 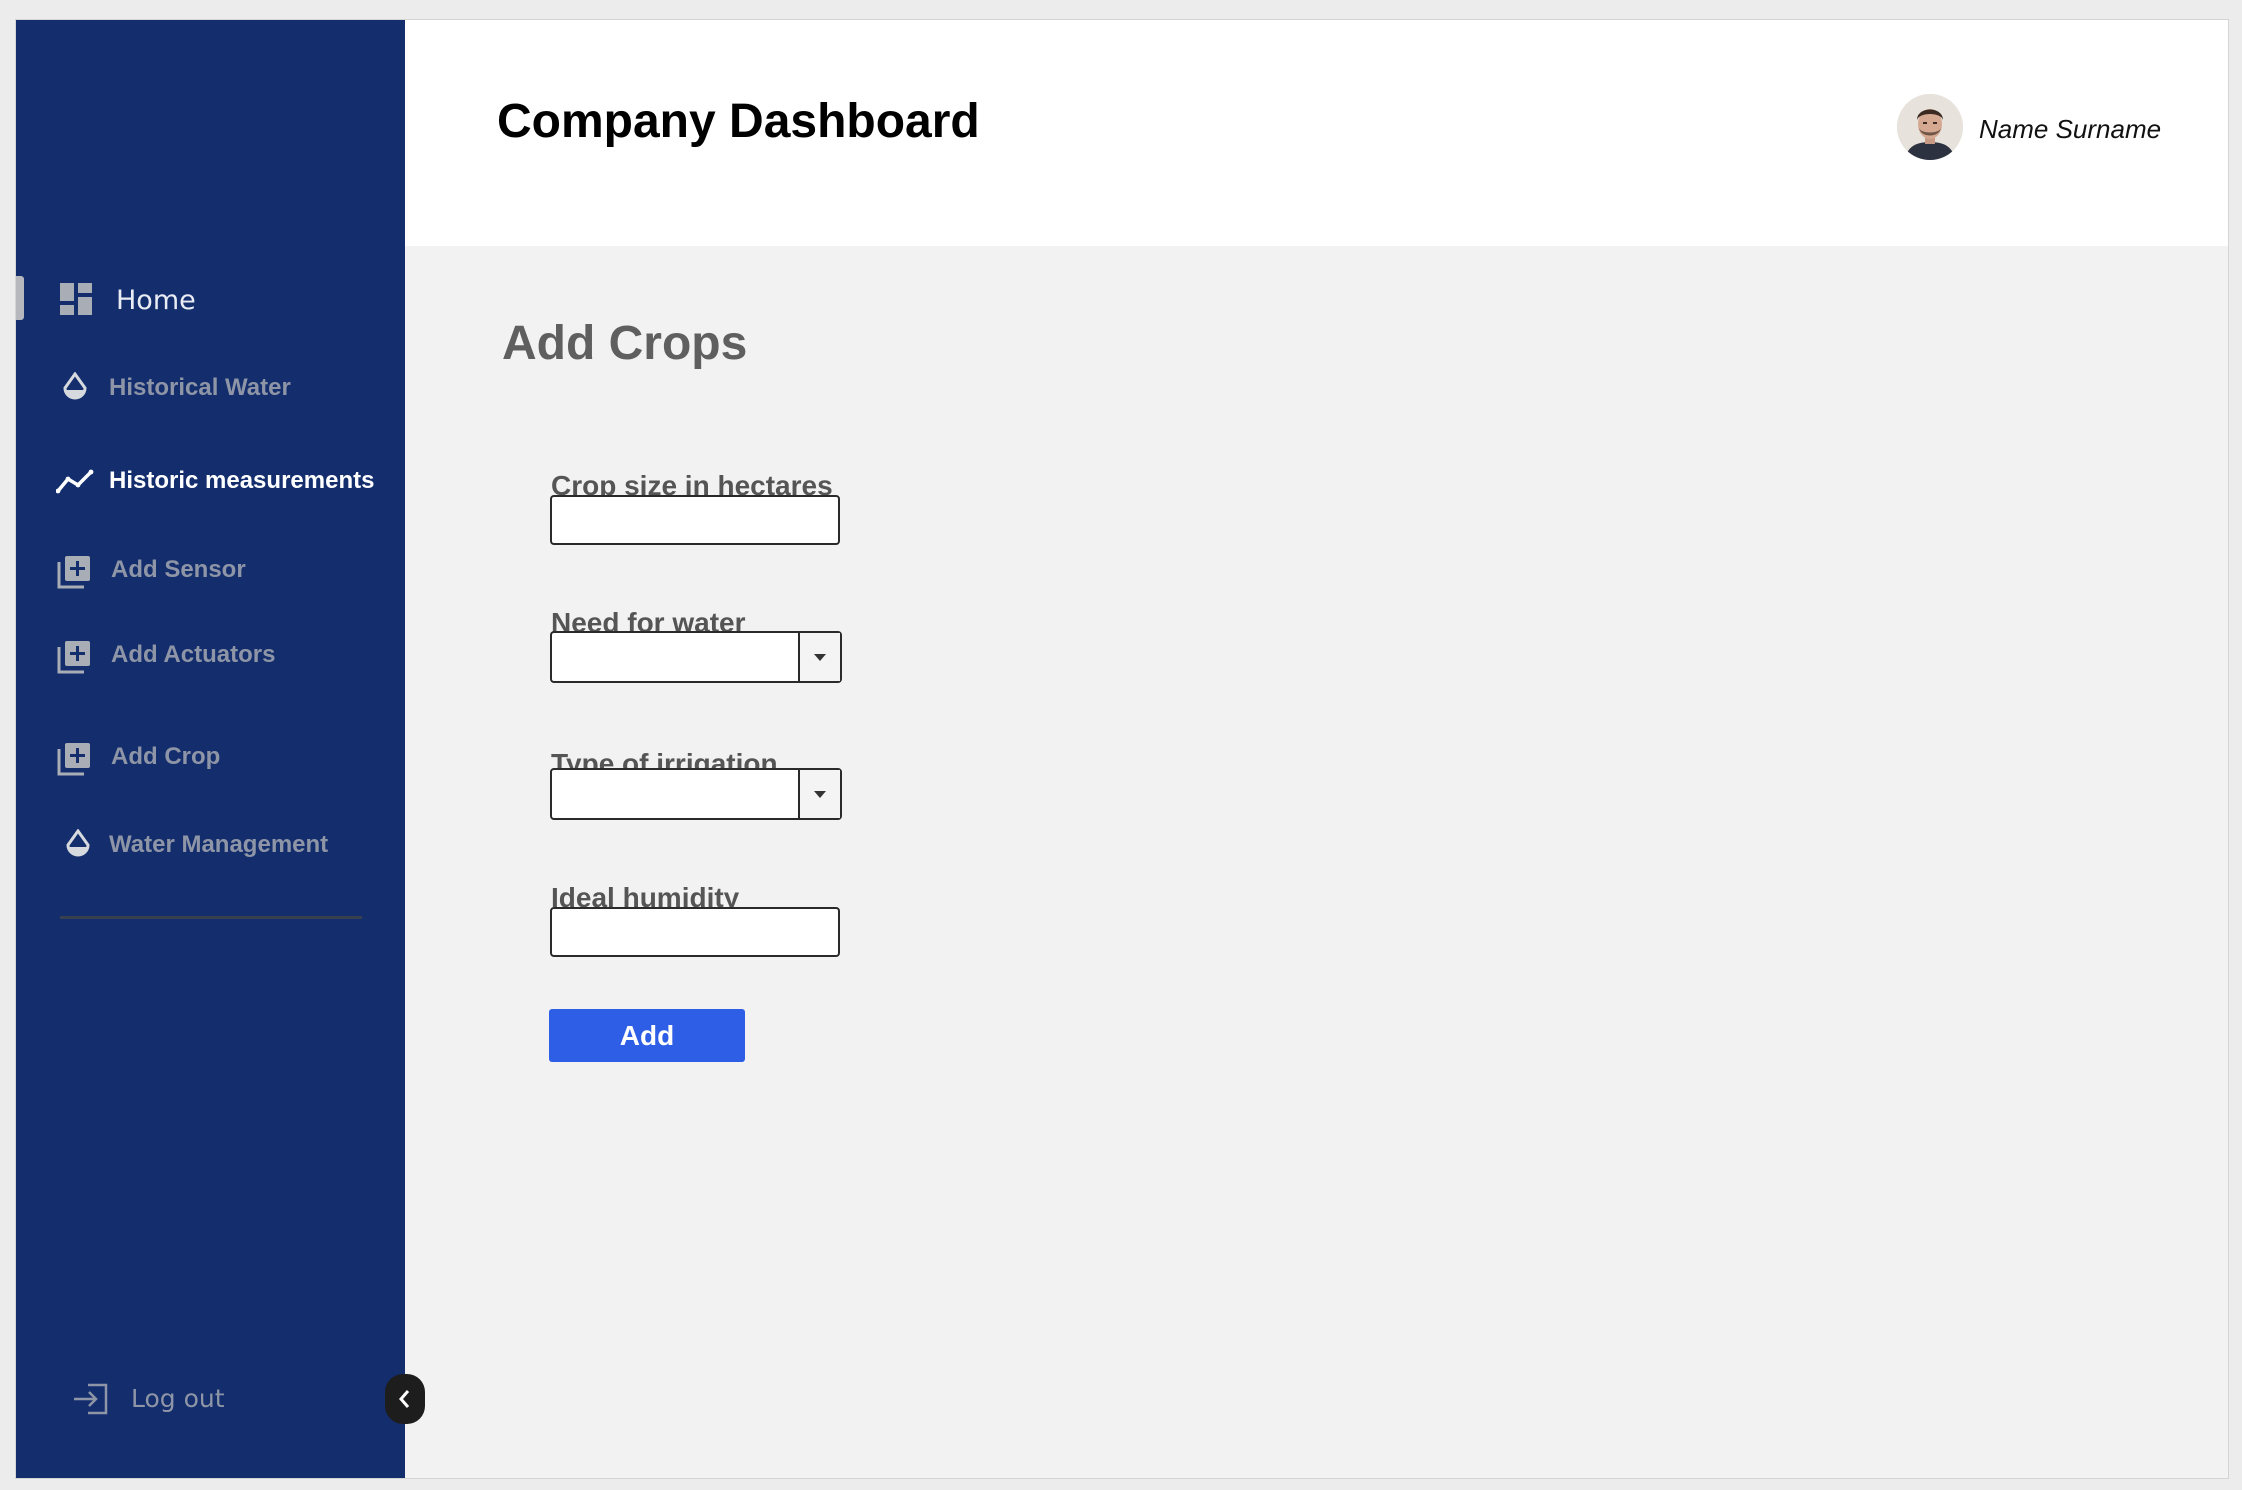 I want to click on user-name: Name Surname, so click(x=2070, y=129).